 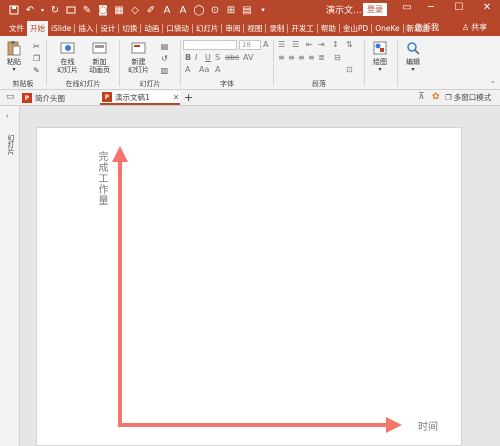 What do you see at coordinates (101, 178) in the screenshot?
I see `y-axis-label: 完成工作量` at bounding box center [101, 178].